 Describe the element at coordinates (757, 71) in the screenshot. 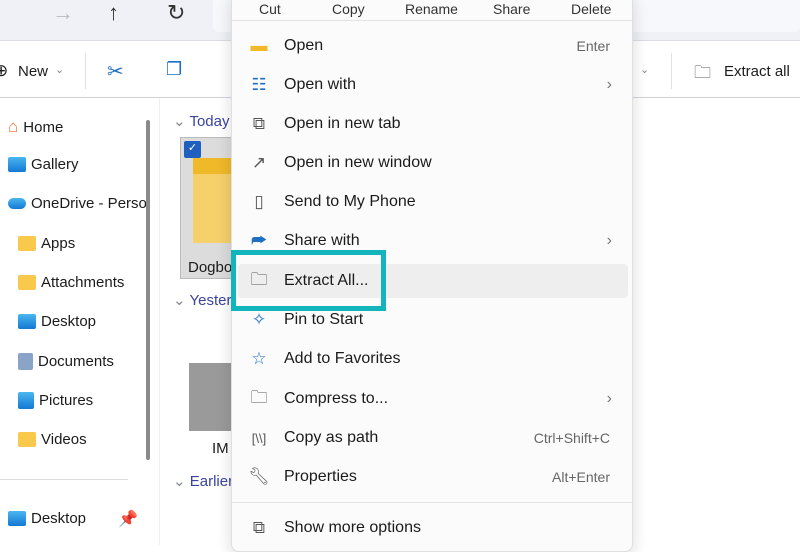

I see `extract-all-button: Extract all` at that location.